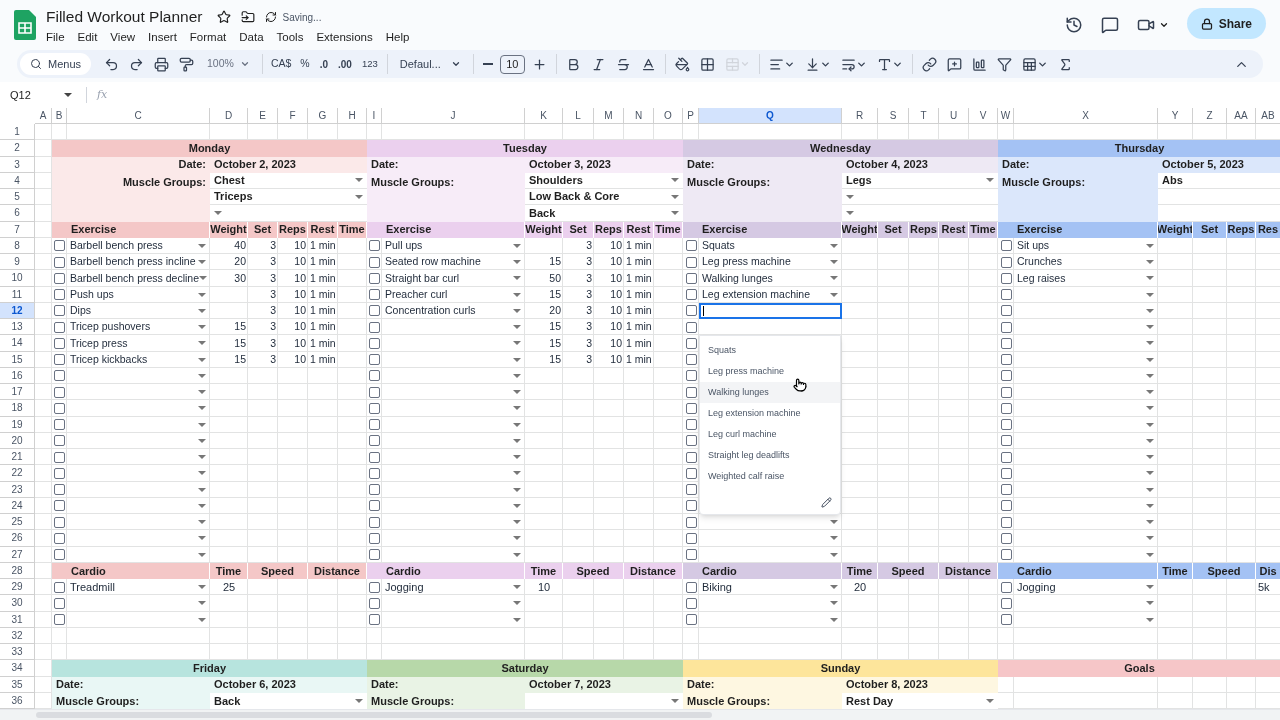 The width and height of the screenshot is (1280, 720). I want to click on history-icon, so click(1073, 24).